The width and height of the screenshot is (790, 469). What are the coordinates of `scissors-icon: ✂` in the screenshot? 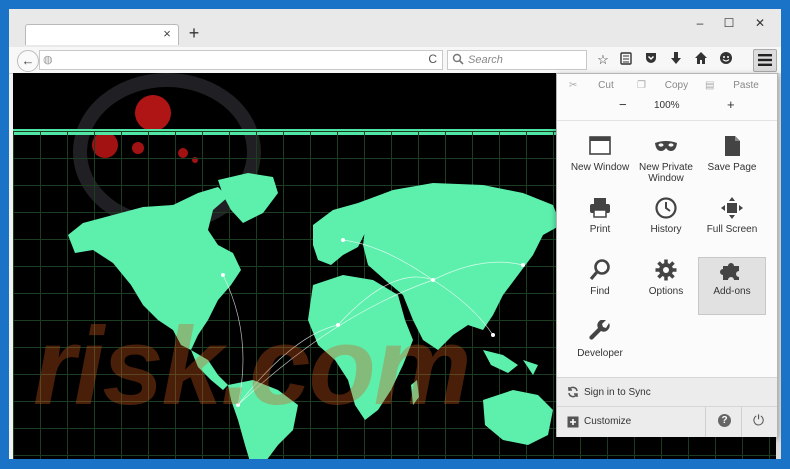 It's located at (573, 85).